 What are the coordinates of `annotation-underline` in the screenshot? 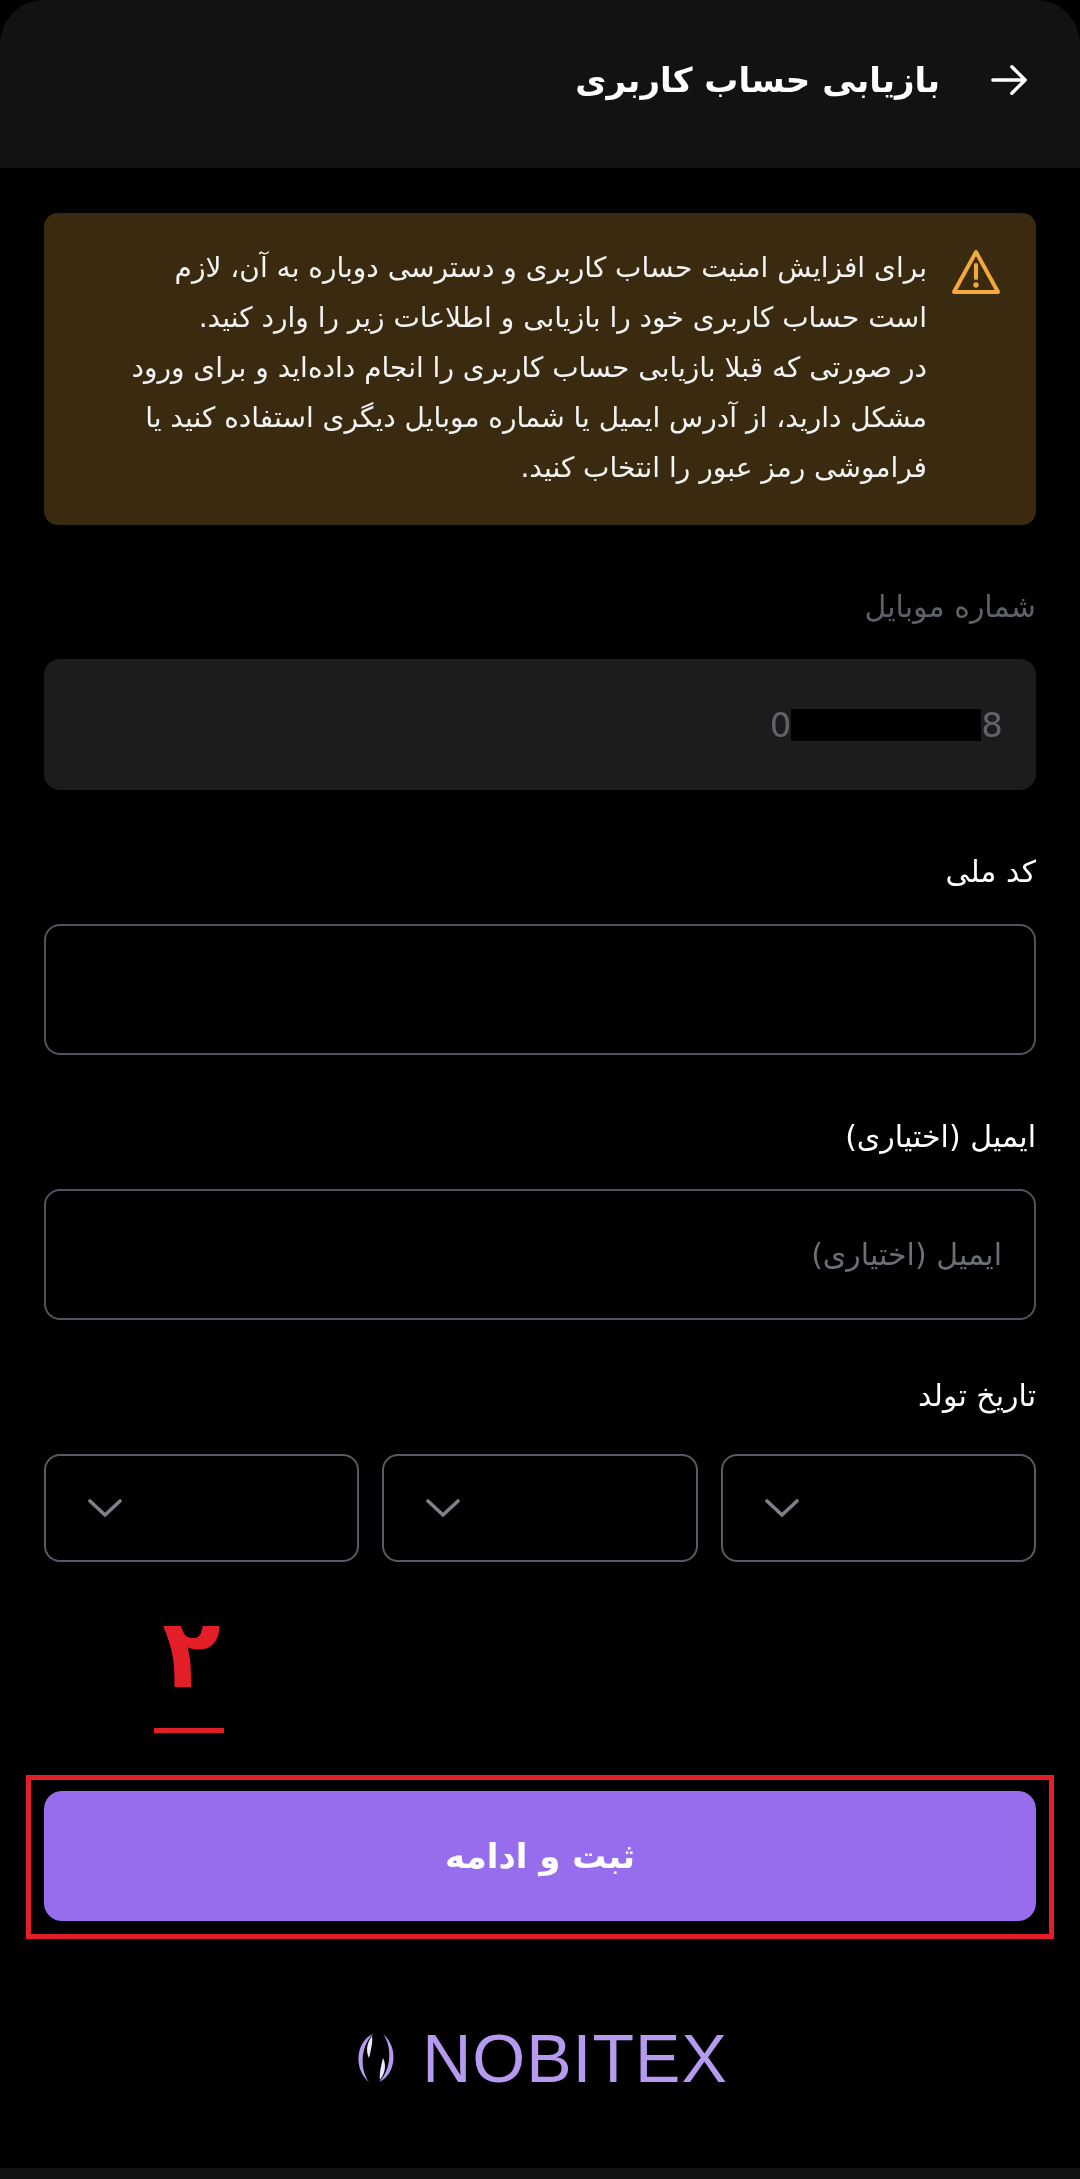 It's located at (189, 1730).